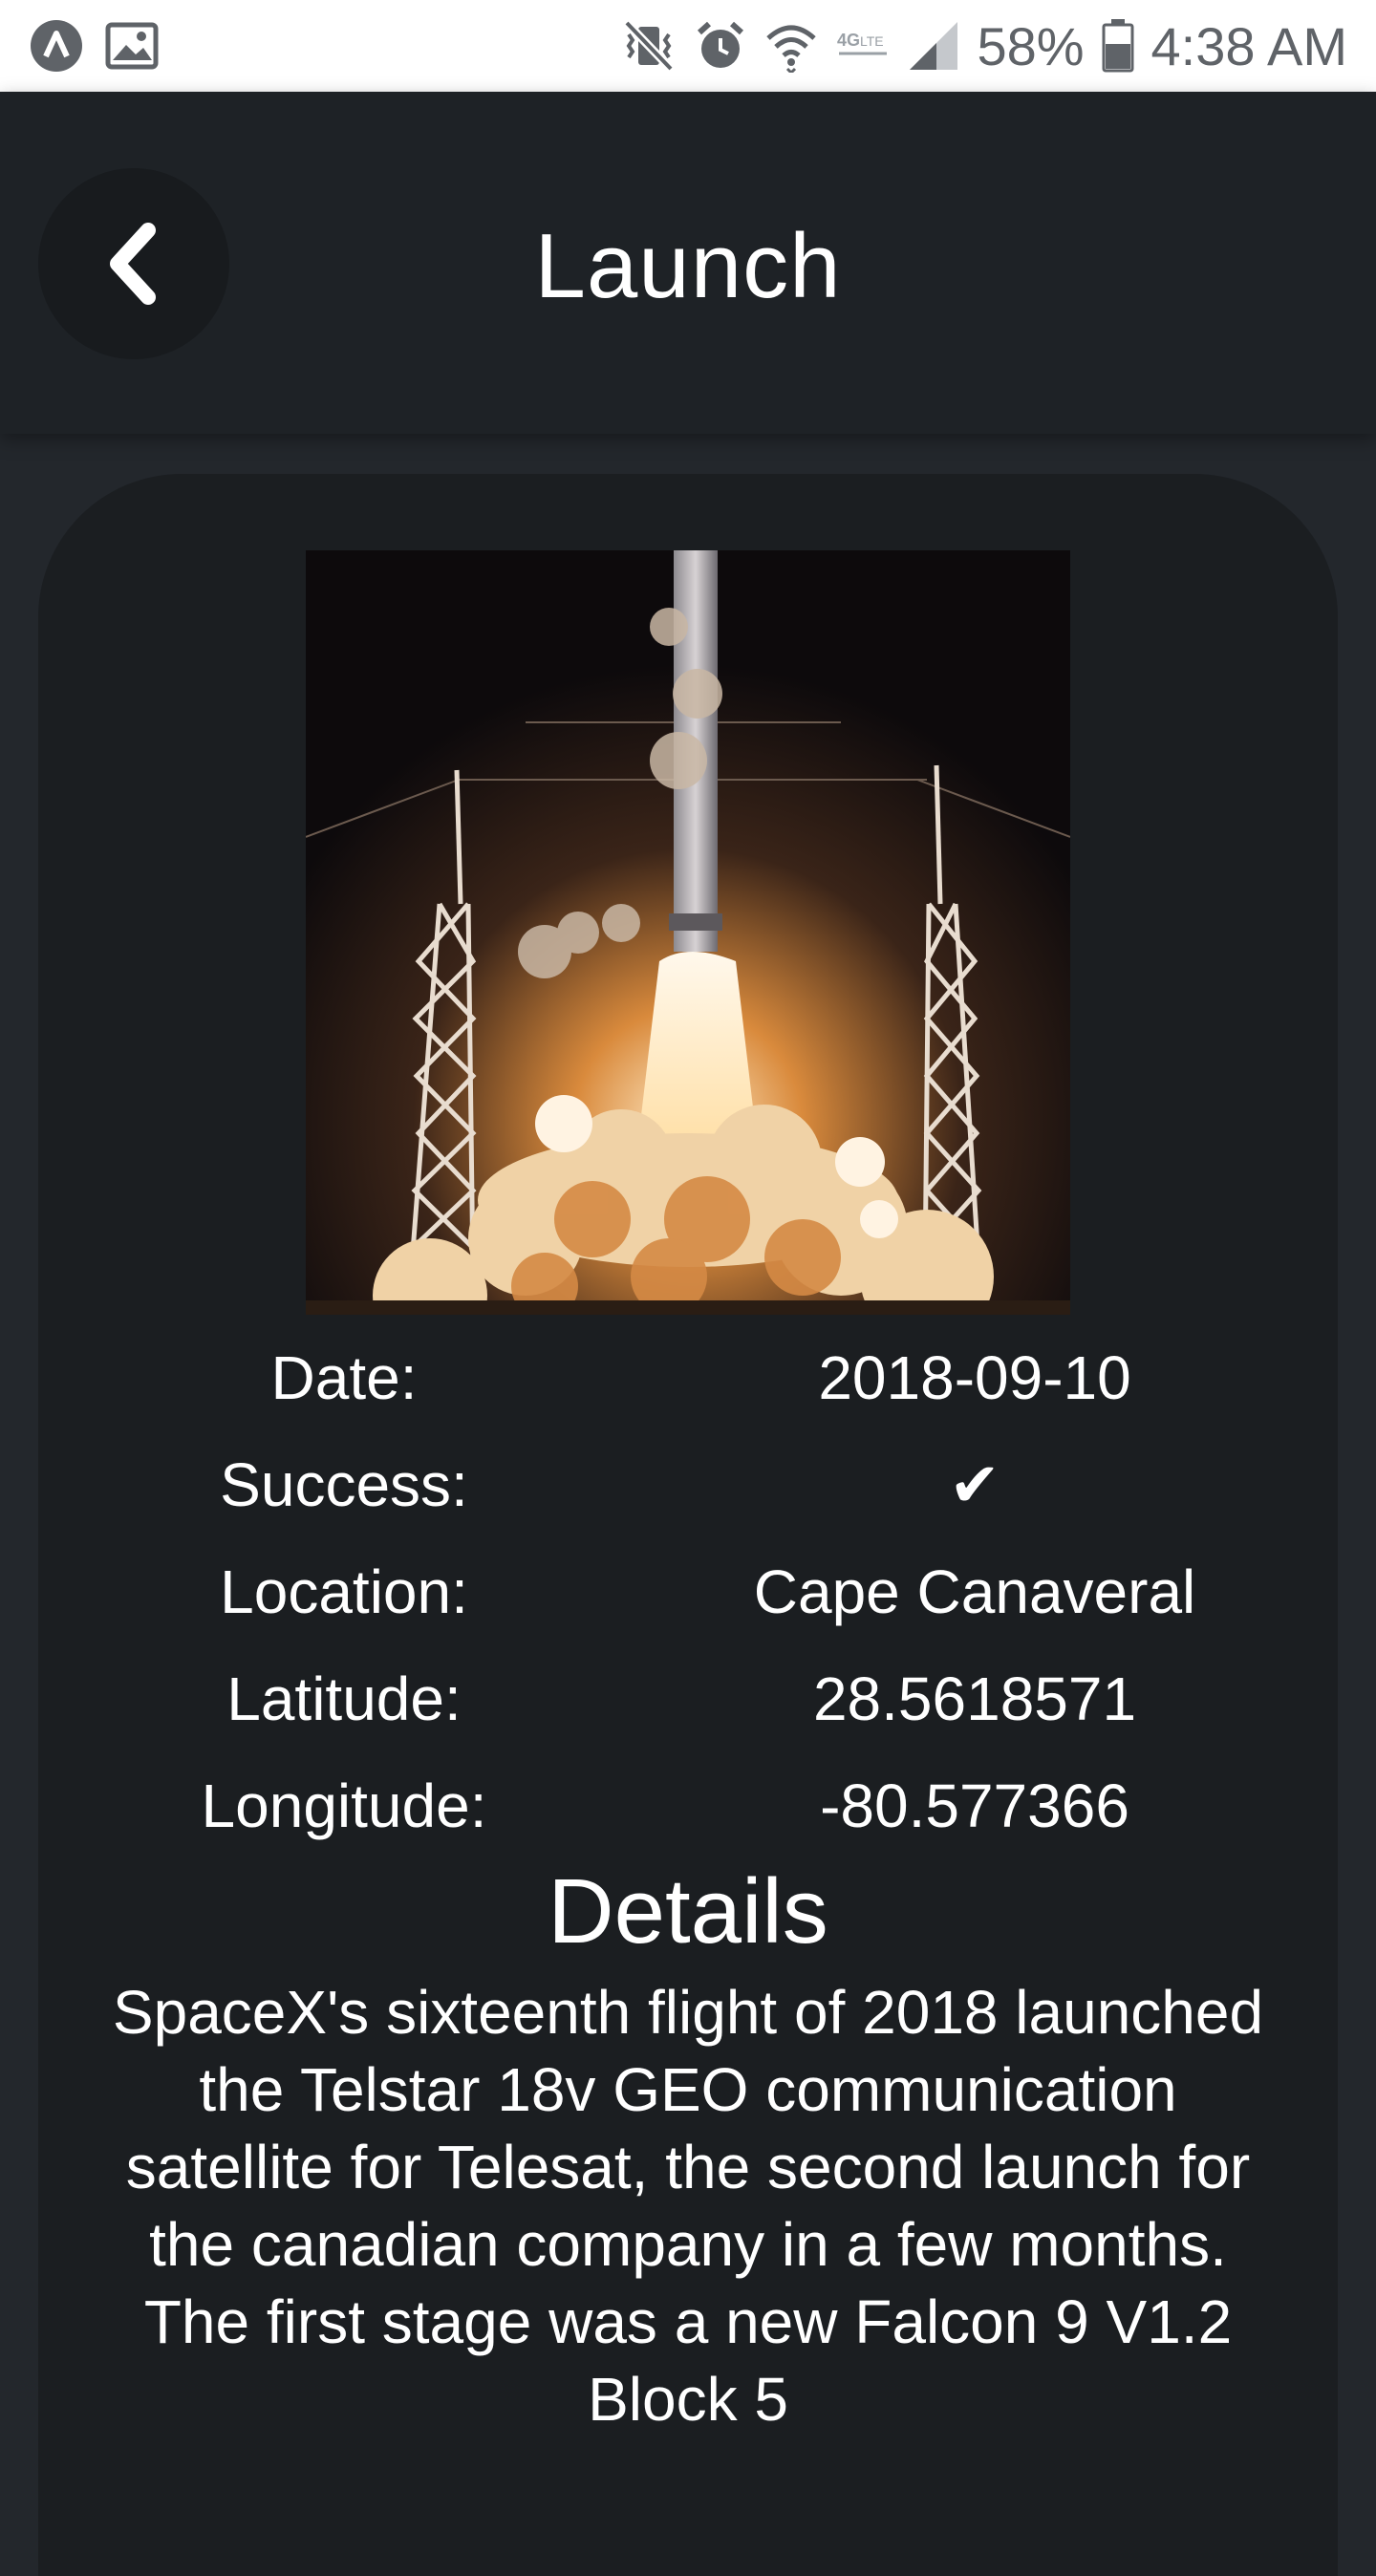 The height and width of the screenshot is (2576, 1376). I want to click on date-label: Date:, so click(344, 1377).